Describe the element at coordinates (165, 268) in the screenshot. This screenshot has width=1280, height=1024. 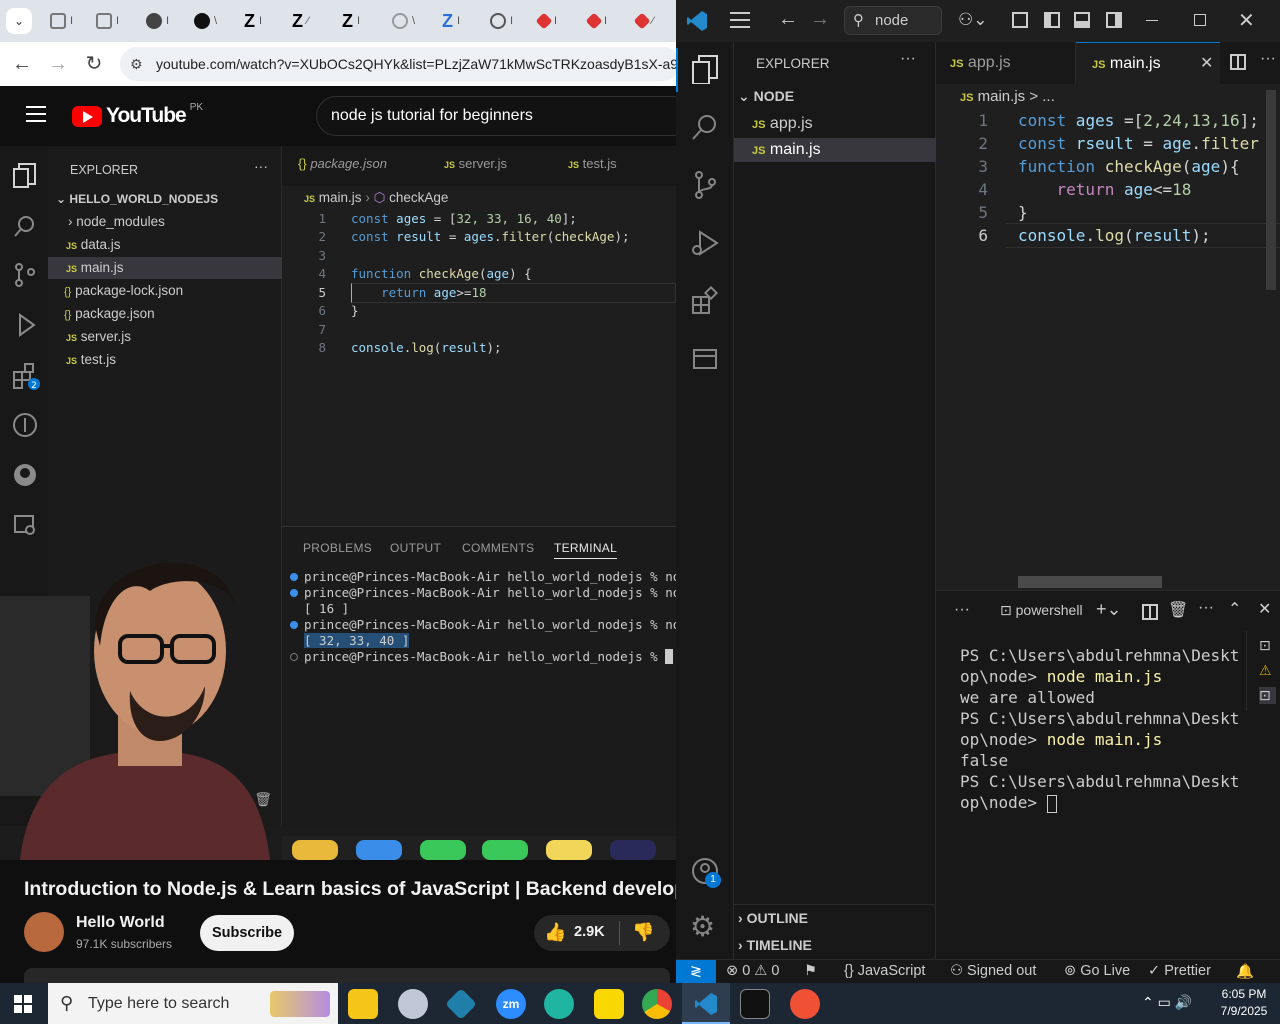
I see `file-item: JS main.js` at that location.